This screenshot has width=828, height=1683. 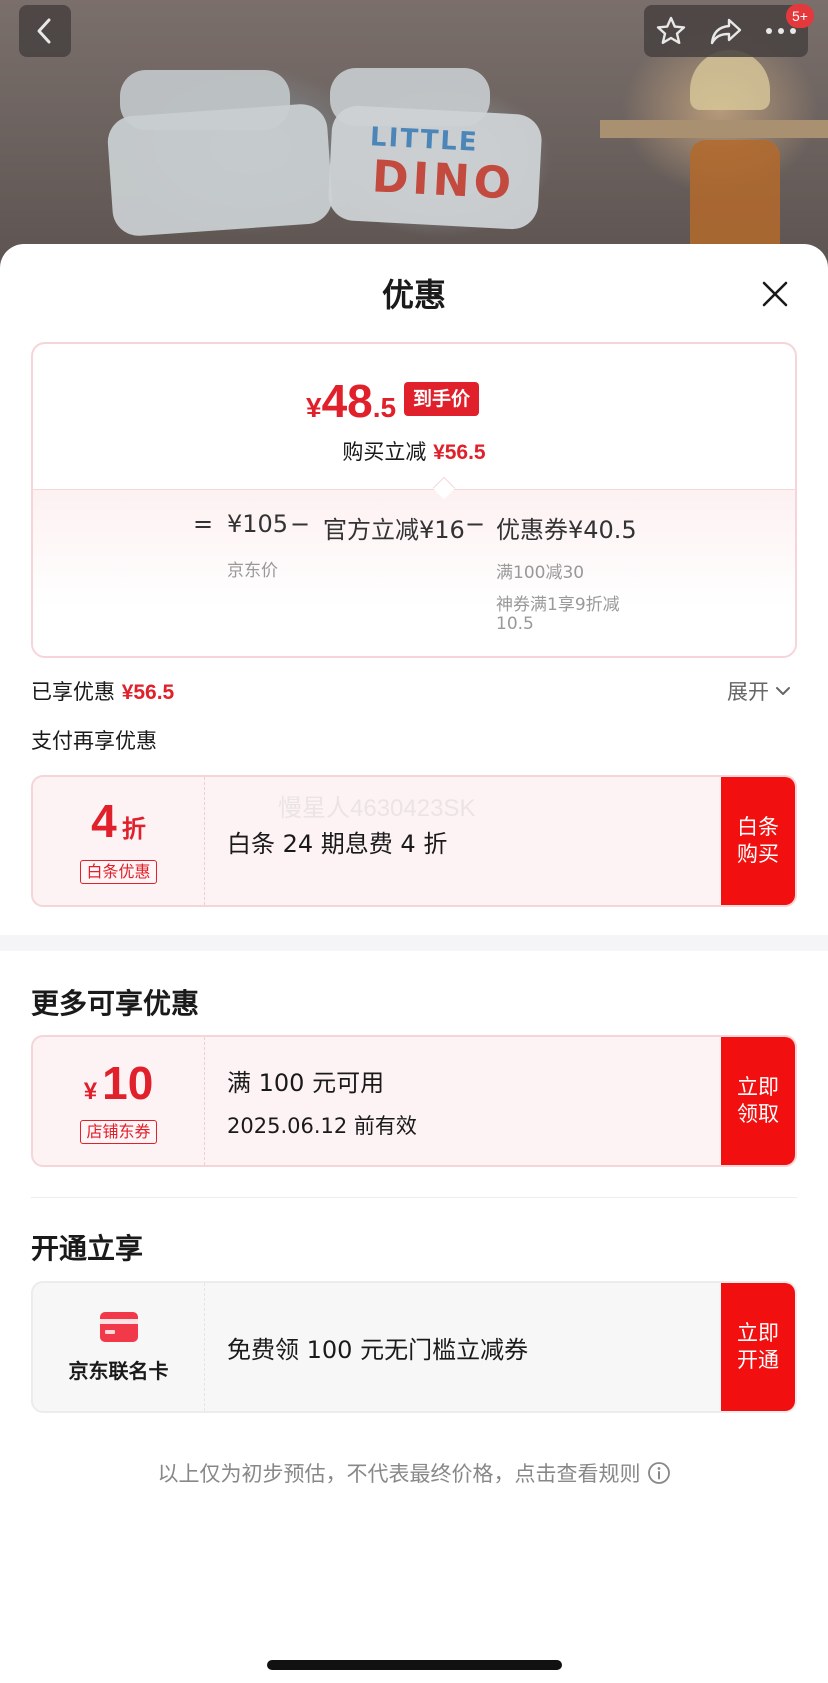 I want to click on close-button, so click(x=775, y=294).